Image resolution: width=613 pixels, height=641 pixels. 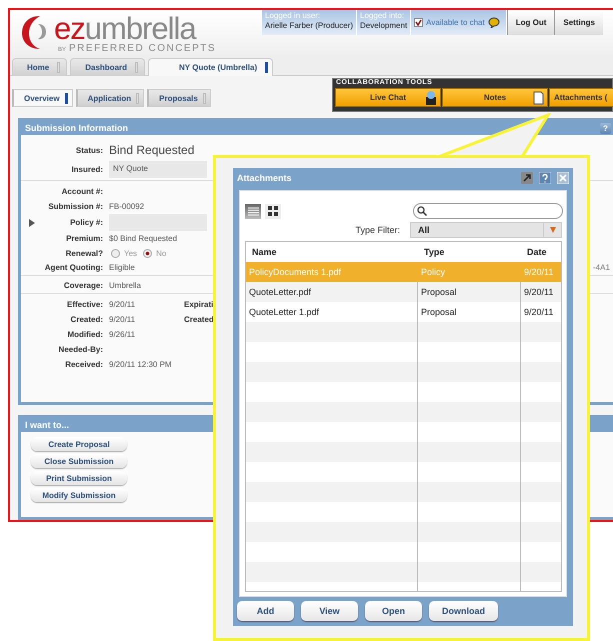 I want to click on tool-button: Live Chat, so click(x=388, y=97).